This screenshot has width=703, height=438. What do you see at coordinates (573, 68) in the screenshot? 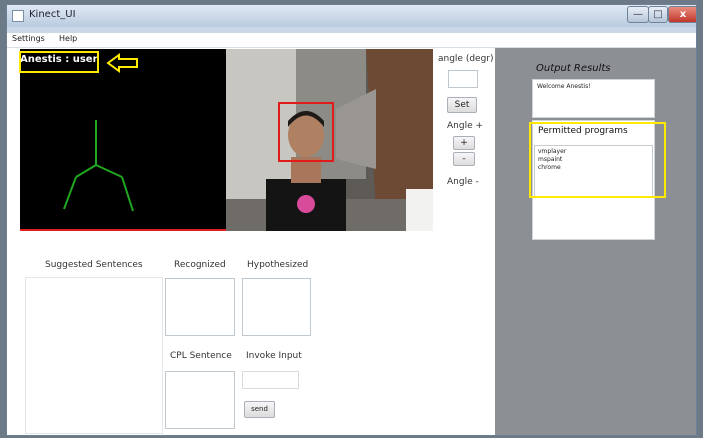
I see `output-results-title: Output Results` at bounding box center [573, 68].